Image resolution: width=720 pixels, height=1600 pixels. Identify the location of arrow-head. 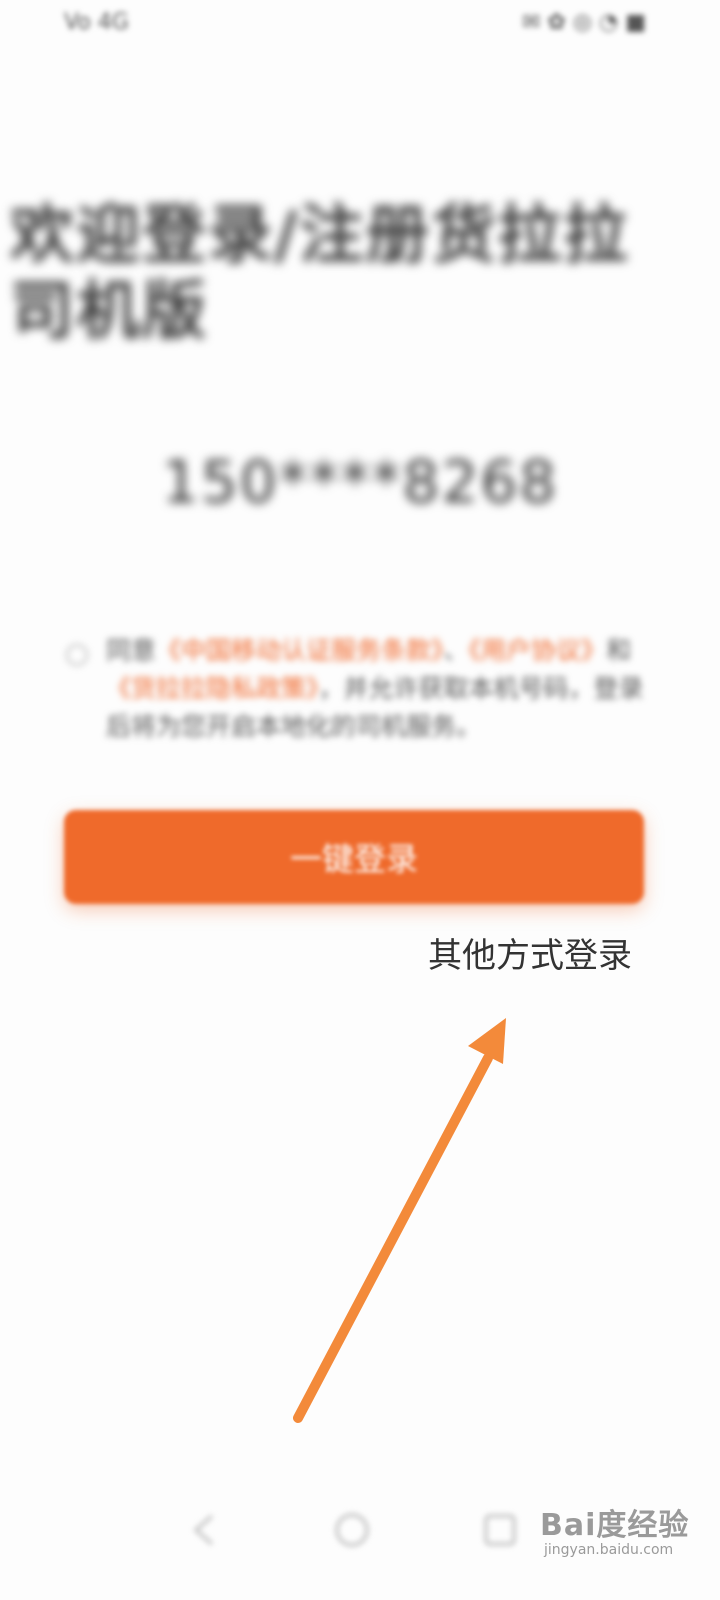
(487, 1041).